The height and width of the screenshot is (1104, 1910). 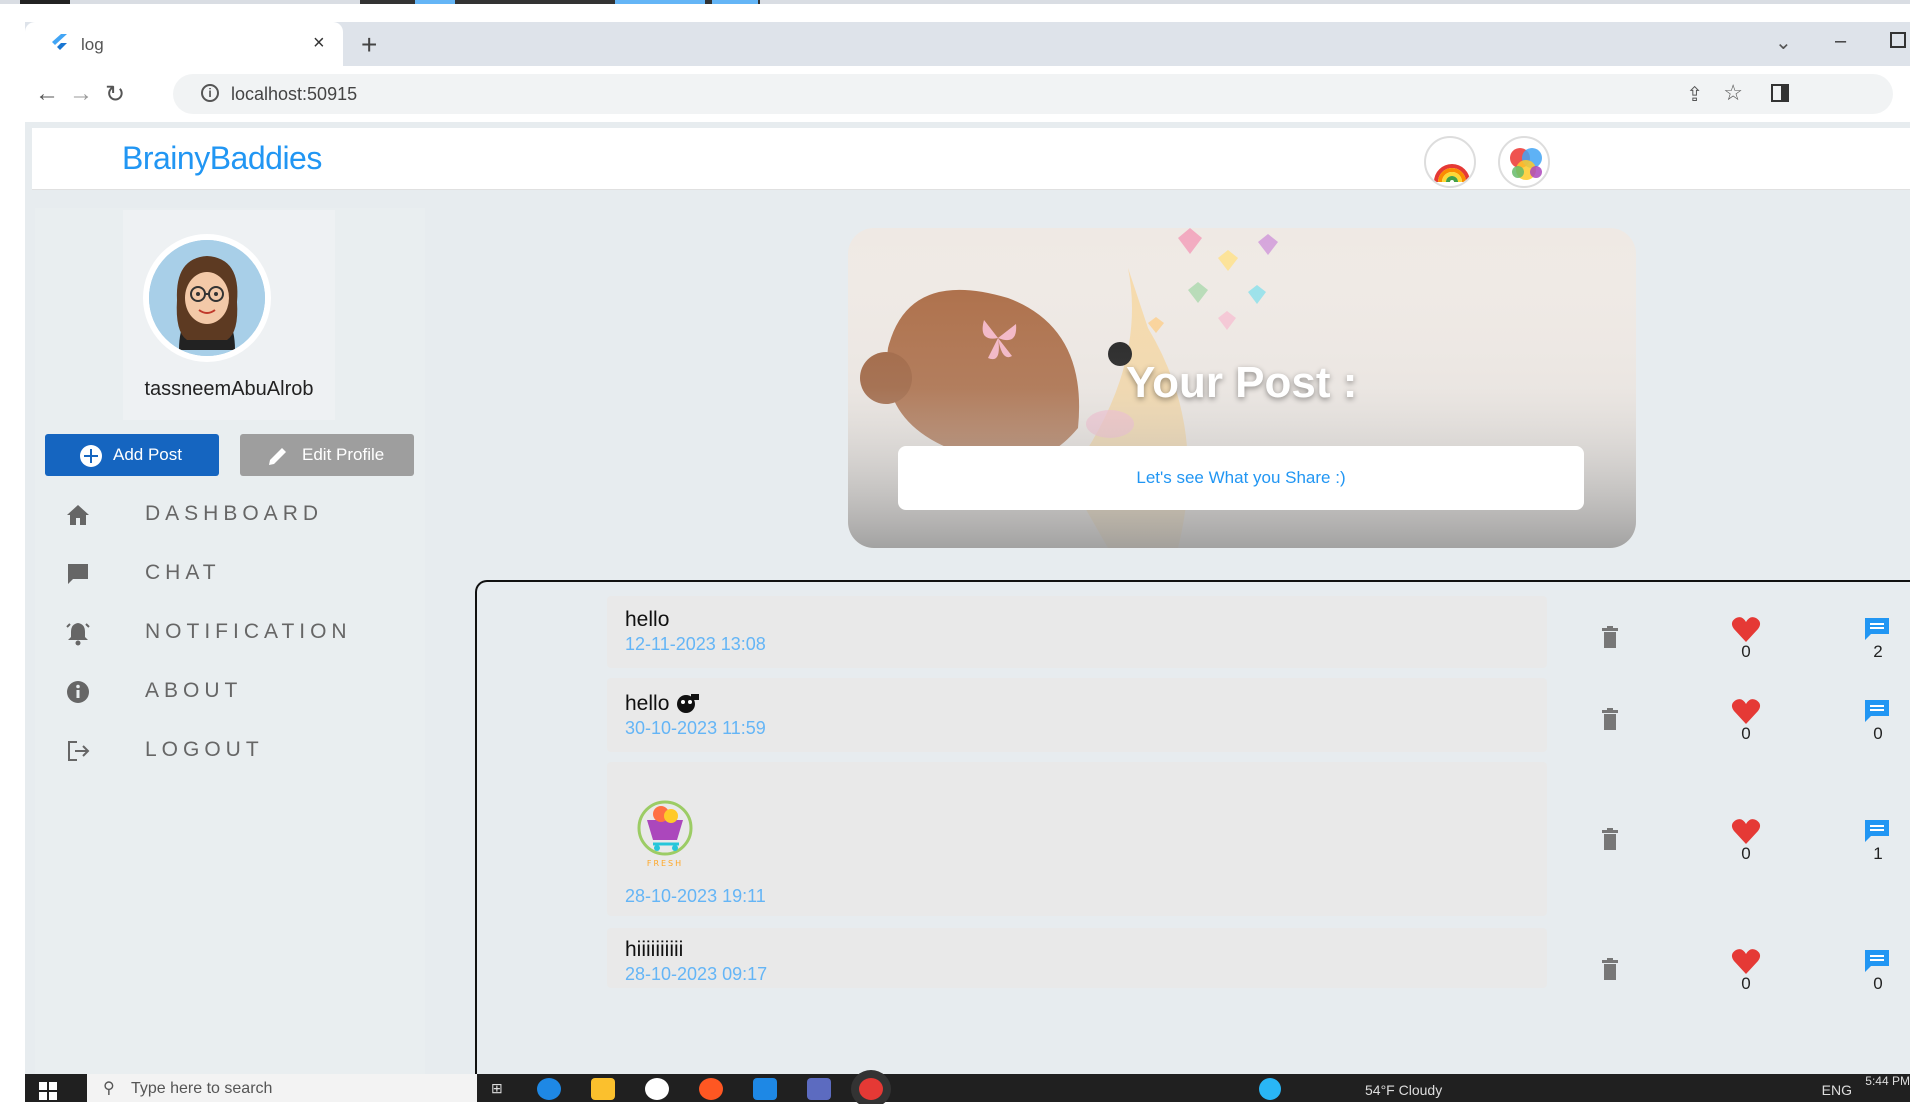 What do you see at coordinates (1033, 94) in the screenshot?
I see `address-bar: i localhost:50915 ⇪ ☆` at bounding box center [1033, 94].